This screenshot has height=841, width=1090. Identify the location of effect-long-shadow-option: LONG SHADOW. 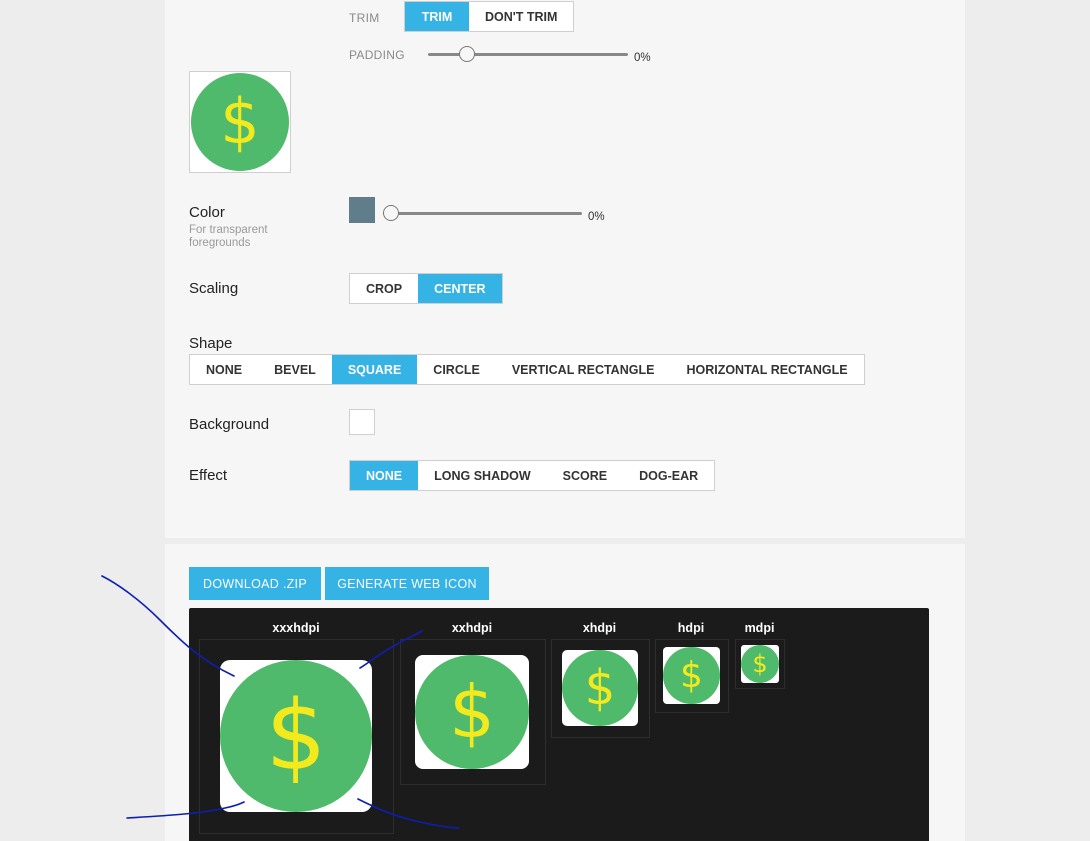
(482, 475).